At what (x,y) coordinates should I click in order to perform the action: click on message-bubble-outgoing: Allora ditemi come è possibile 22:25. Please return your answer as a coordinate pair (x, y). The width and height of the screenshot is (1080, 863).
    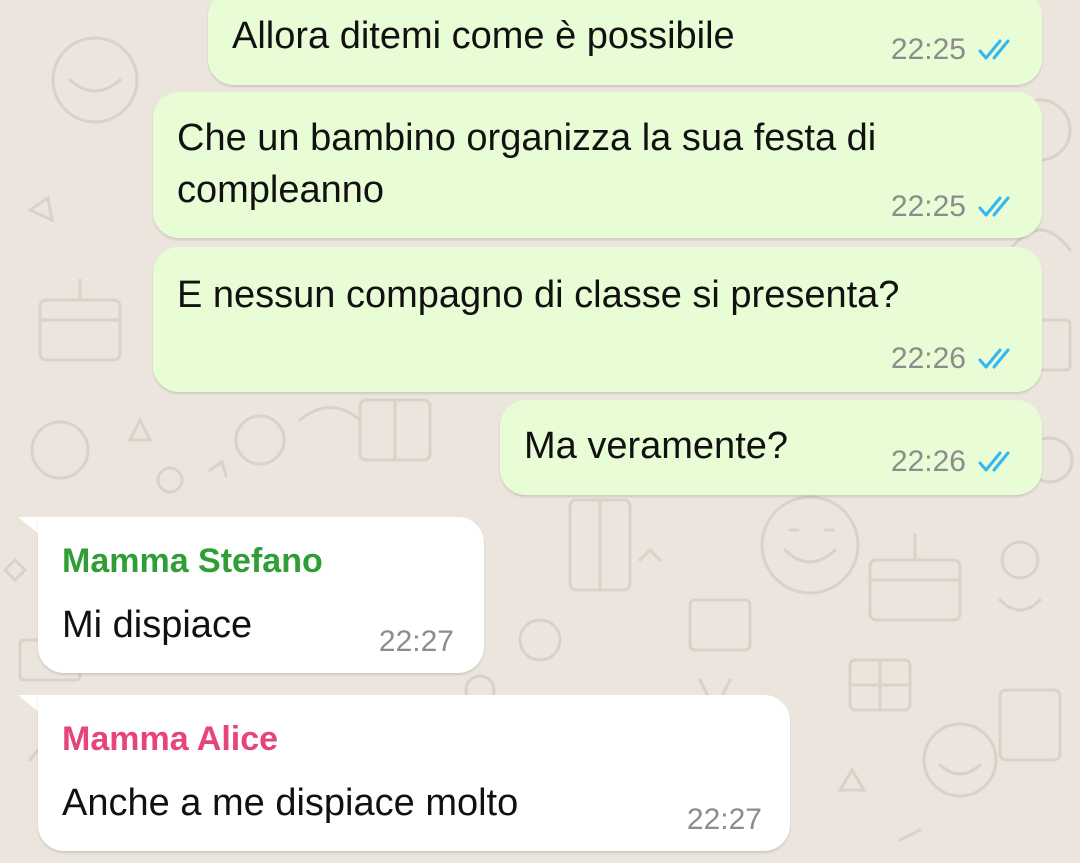
    Looking at the image, I should click on (625, 42).